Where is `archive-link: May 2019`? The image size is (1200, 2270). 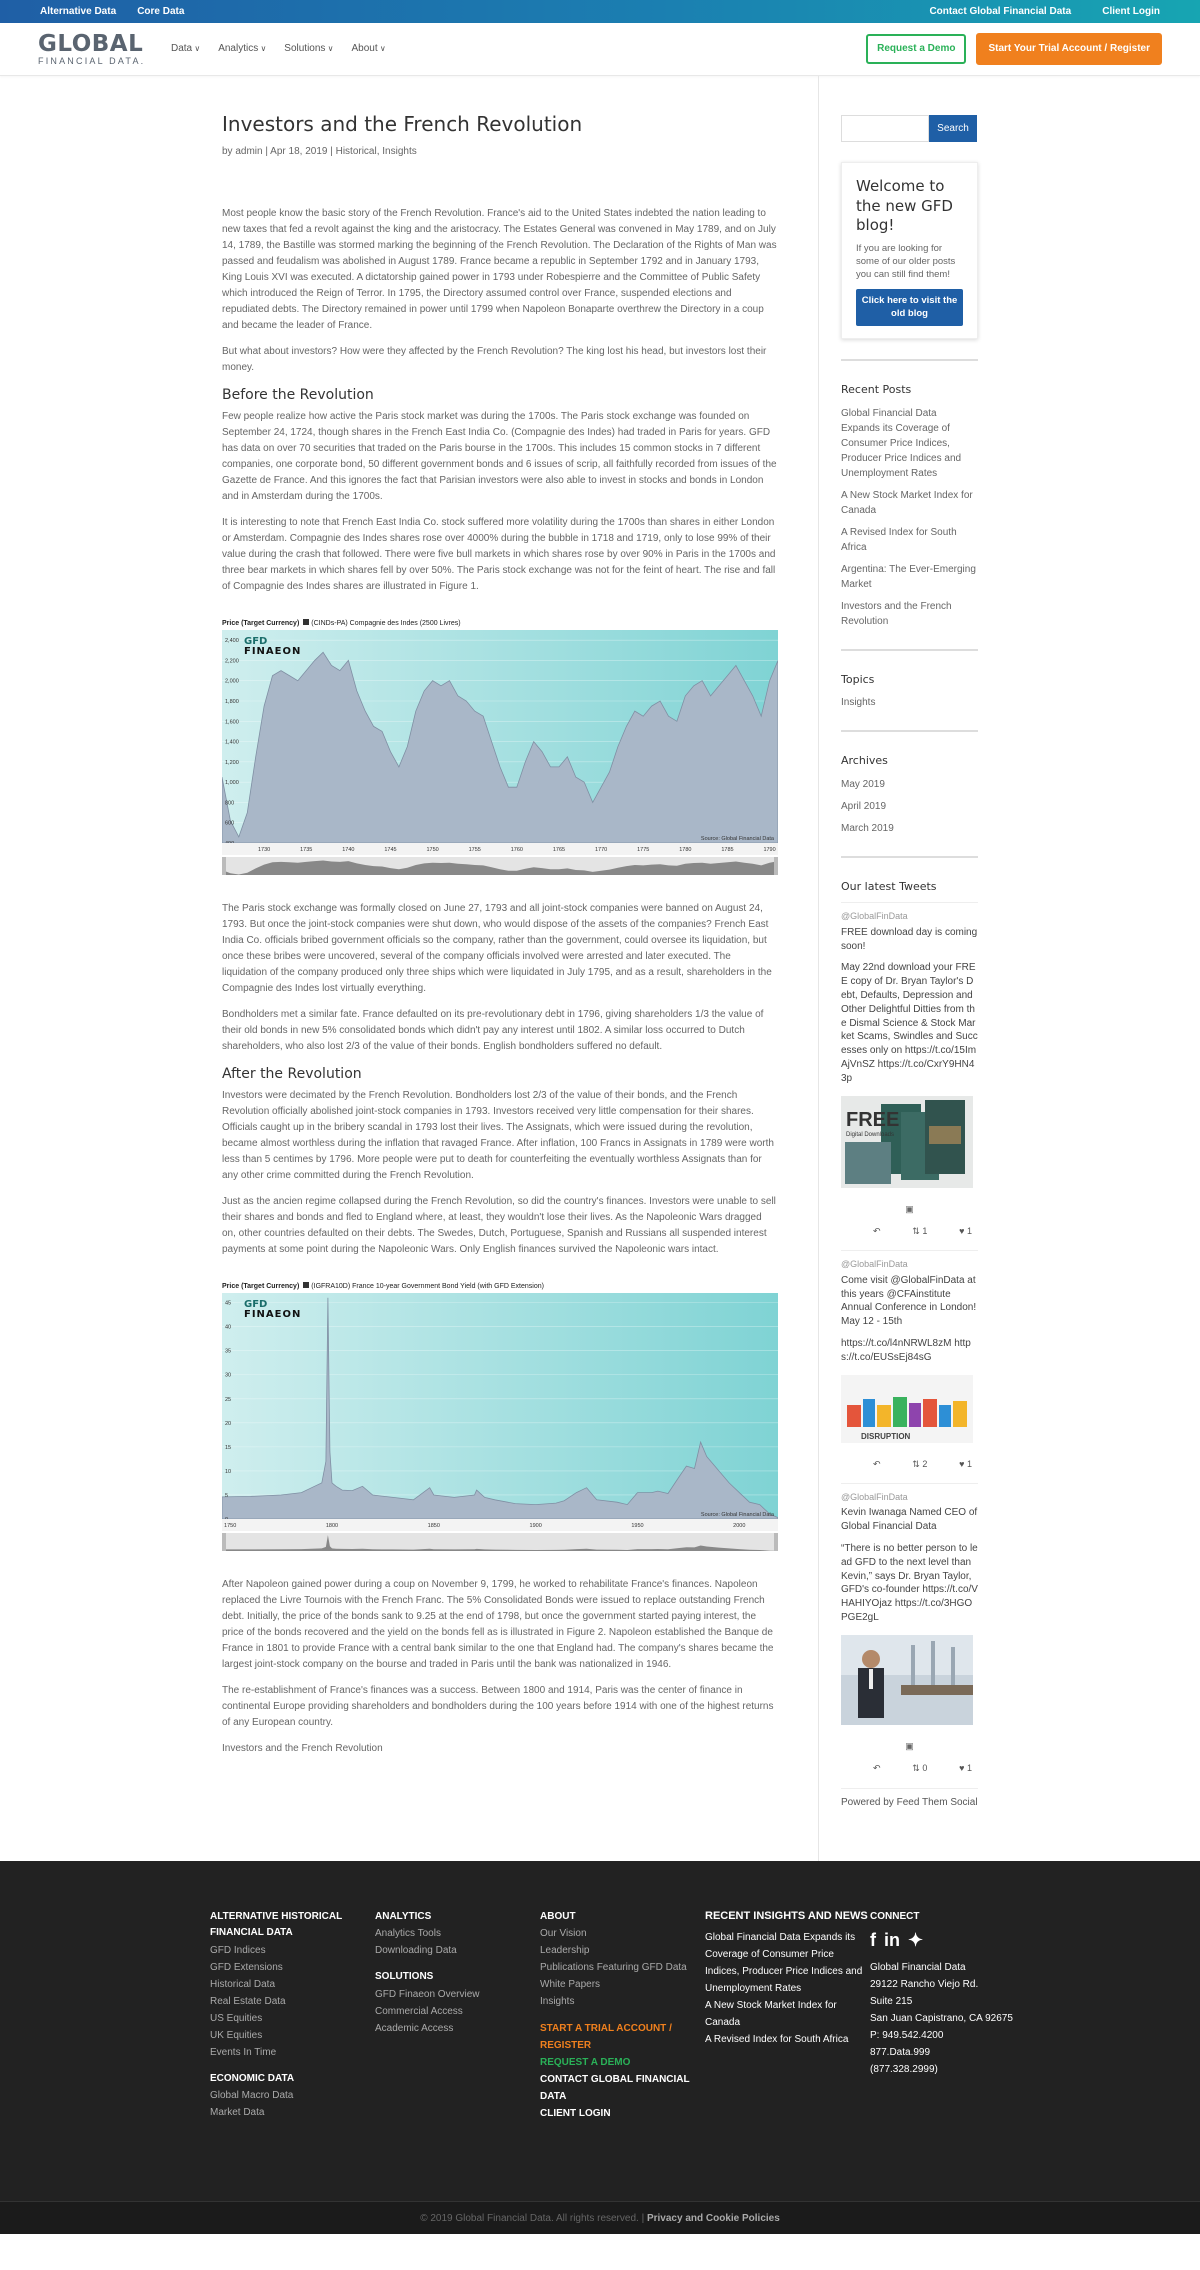
archive-link: May 2019 is located at coordinates (909, 784).